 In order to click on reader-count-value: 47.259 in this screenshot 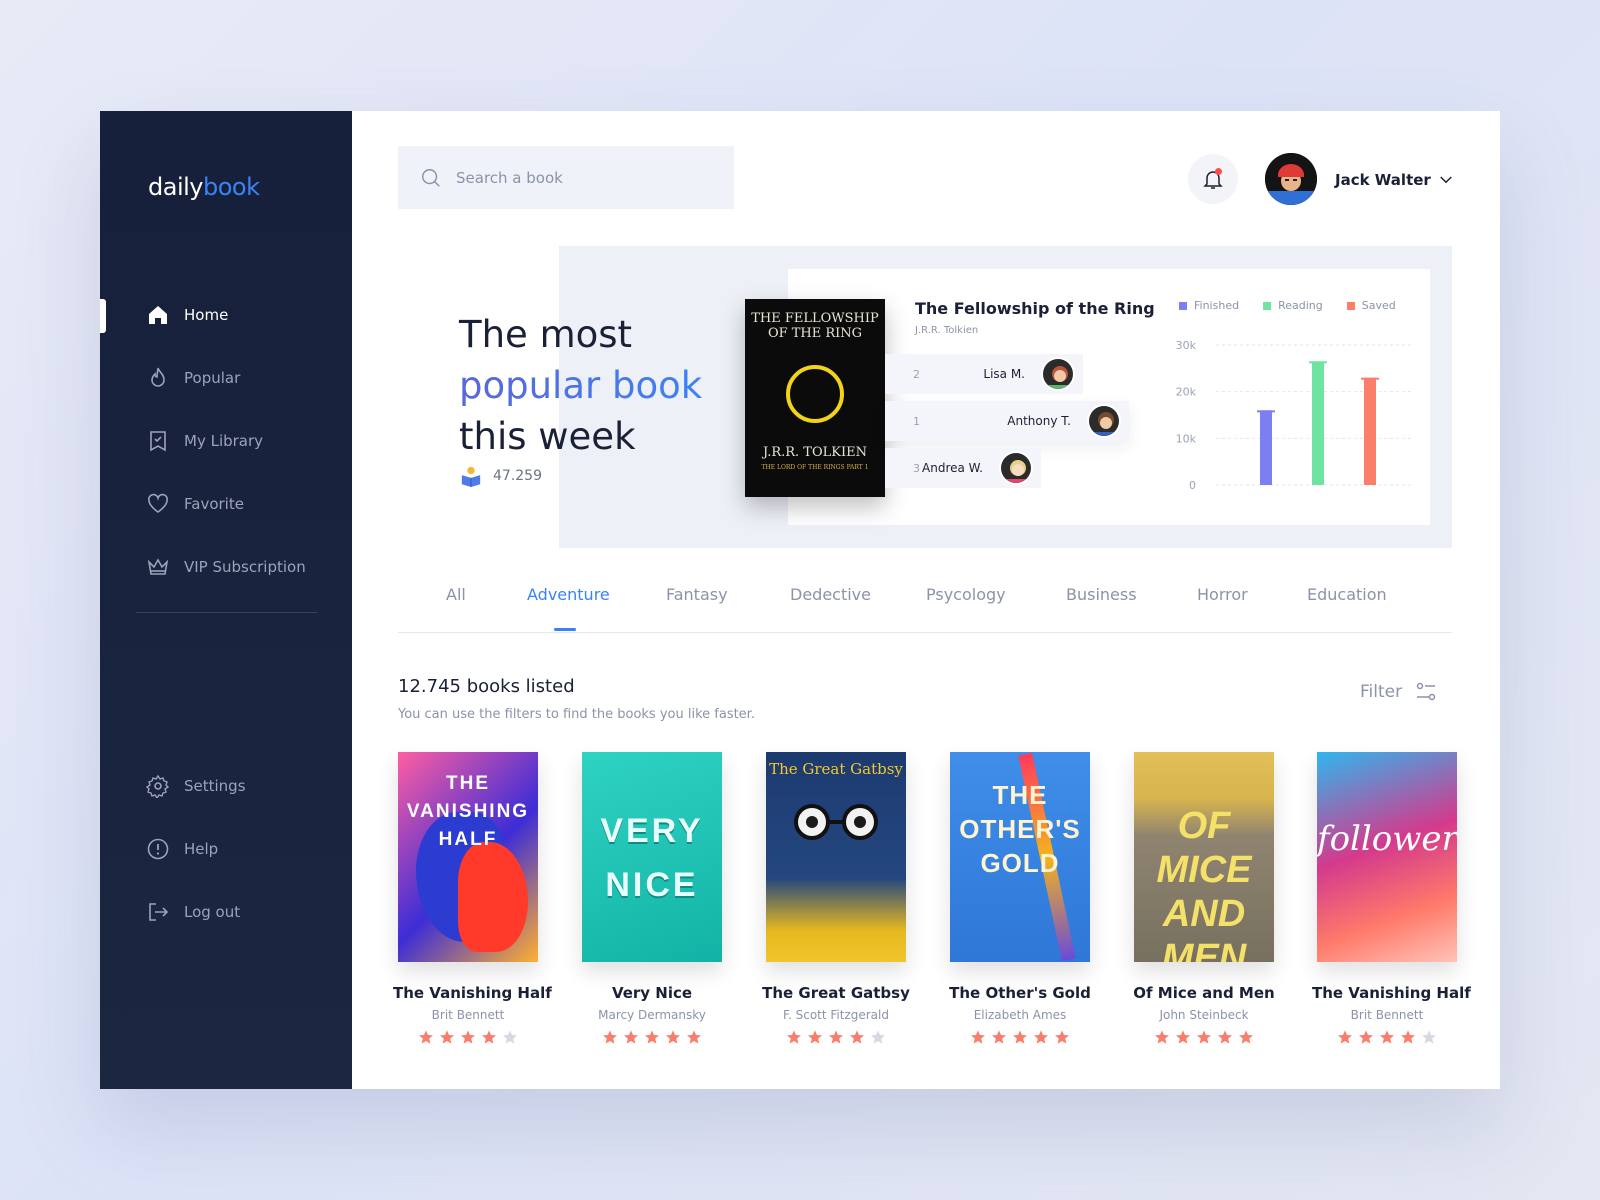, I will do `click(517, 476)`.